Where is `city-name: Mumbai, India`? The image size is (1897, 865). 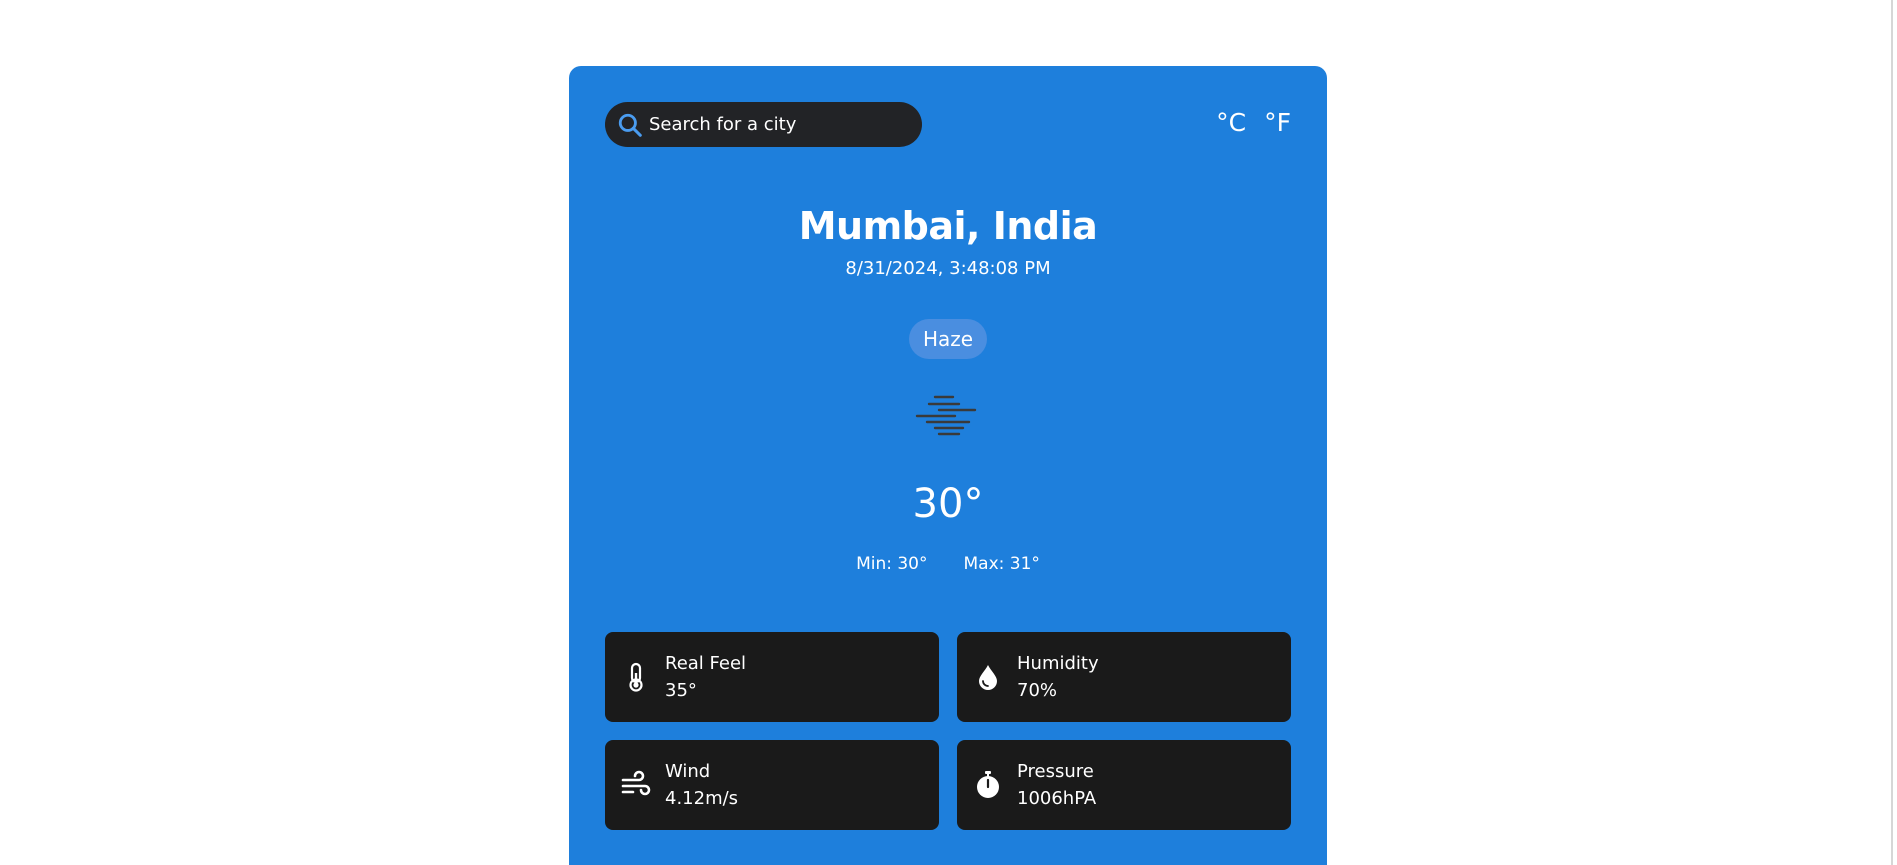
city-name: Mumbai, India is located at coordinates (948, 226).